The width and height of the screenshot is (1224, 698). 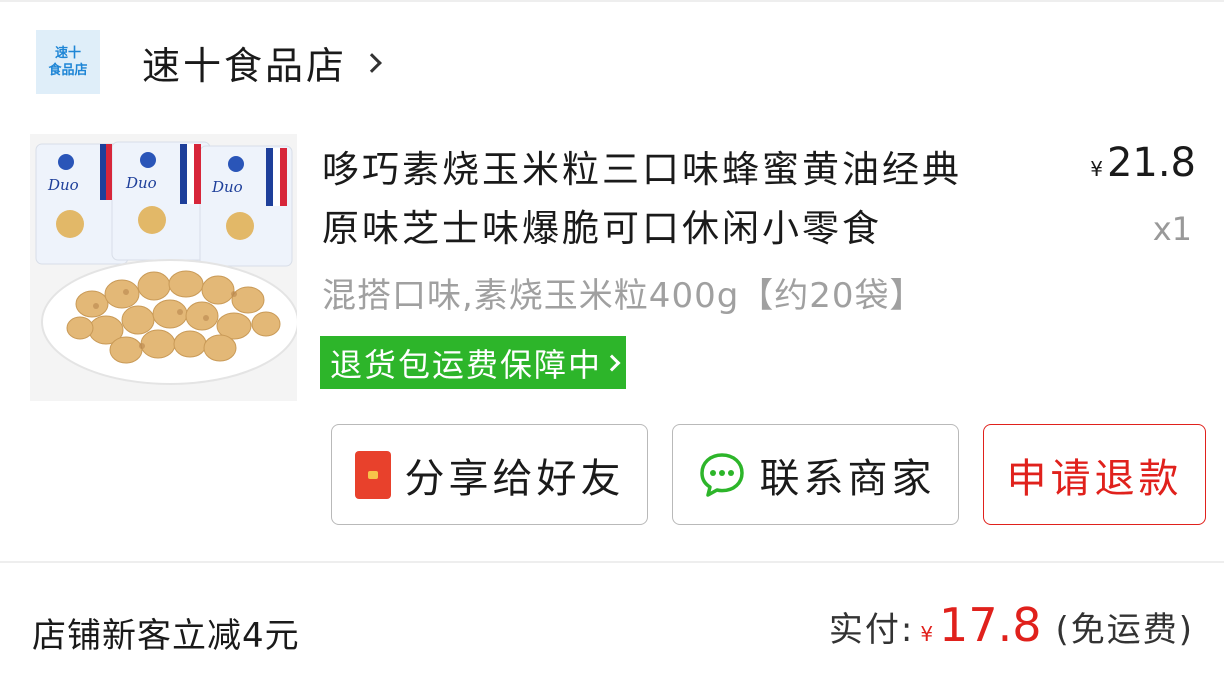 What do you see at coordinates (1151, 163) in the screenshot?
I see `price-value: 21.8` at bounding box center [1151, 163].